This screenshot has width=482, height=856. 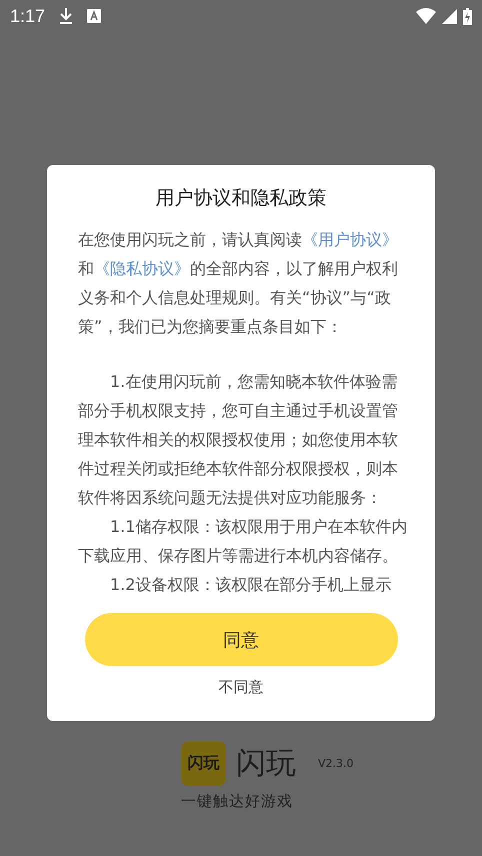 I want to click on status-time: 1:17, so click(x=28, y=16).